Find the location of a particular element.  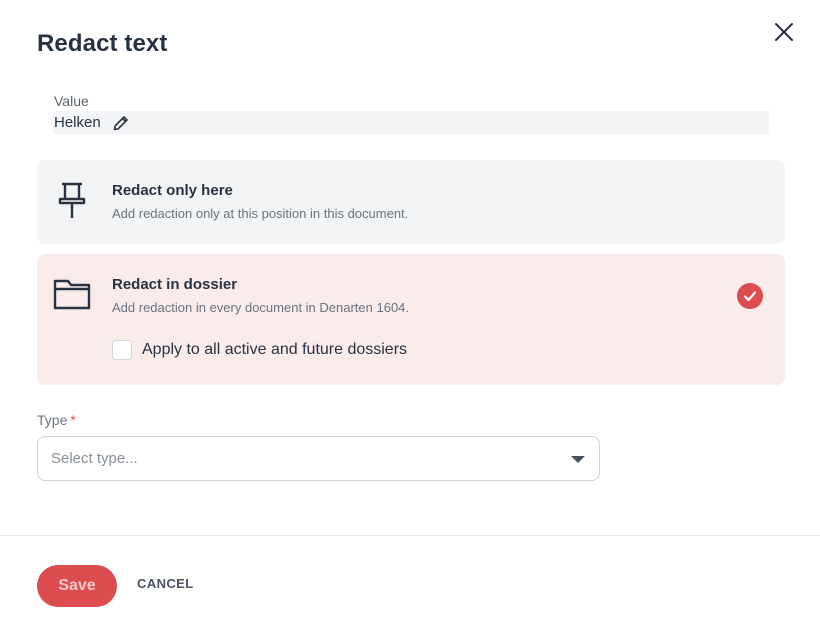

close-button is located at coordinates (784, 32).